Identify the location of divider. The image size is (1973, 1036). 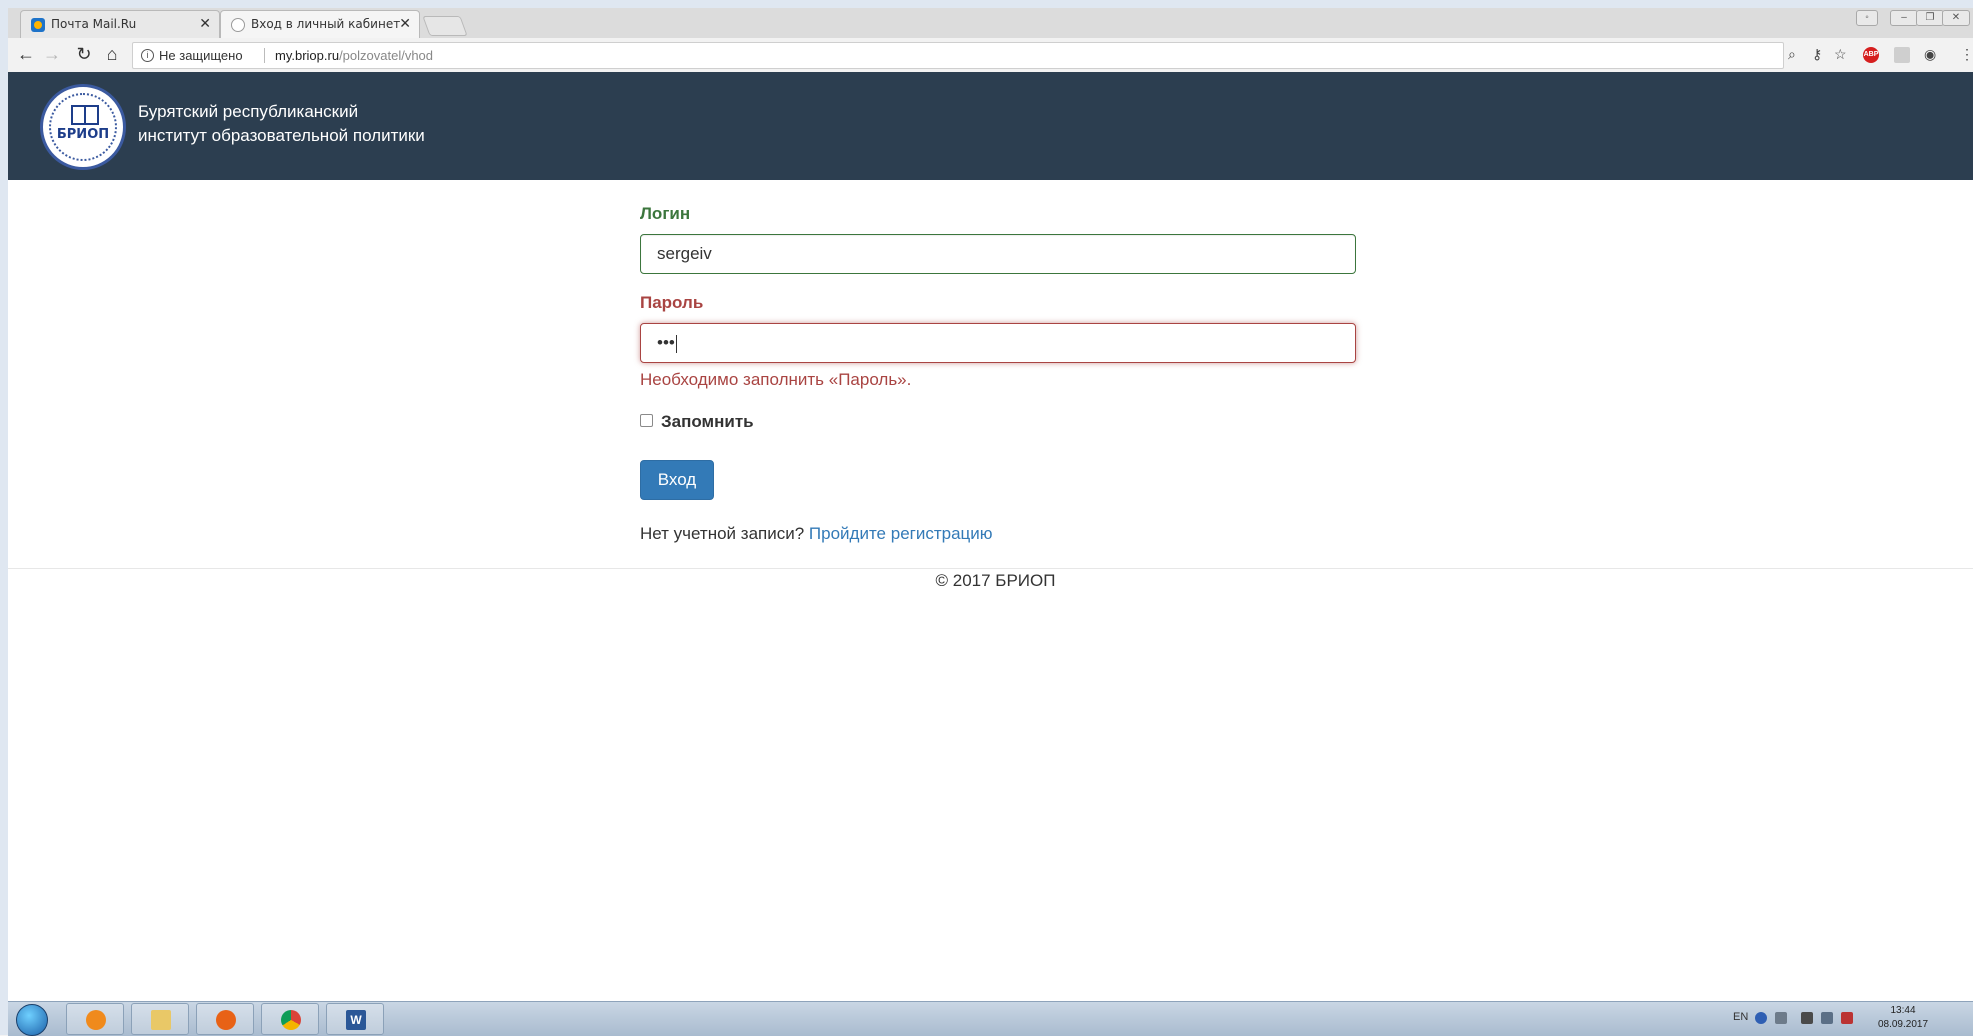
(264, 55).